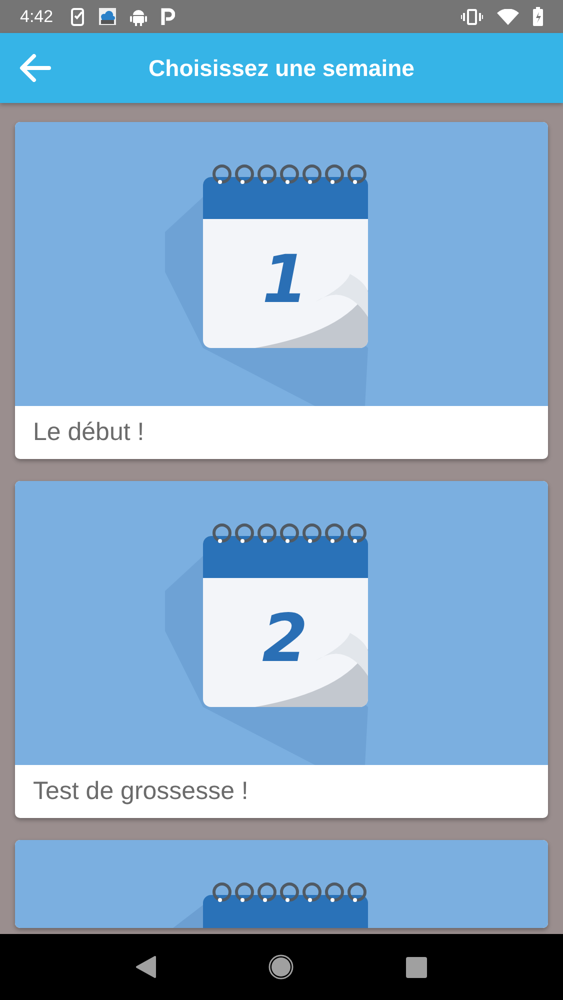 This screenshot has height=1000, width=563. Describe the element at coordinates (107, 16) in the screenshot. I see `cloud-app-icon` at that location.